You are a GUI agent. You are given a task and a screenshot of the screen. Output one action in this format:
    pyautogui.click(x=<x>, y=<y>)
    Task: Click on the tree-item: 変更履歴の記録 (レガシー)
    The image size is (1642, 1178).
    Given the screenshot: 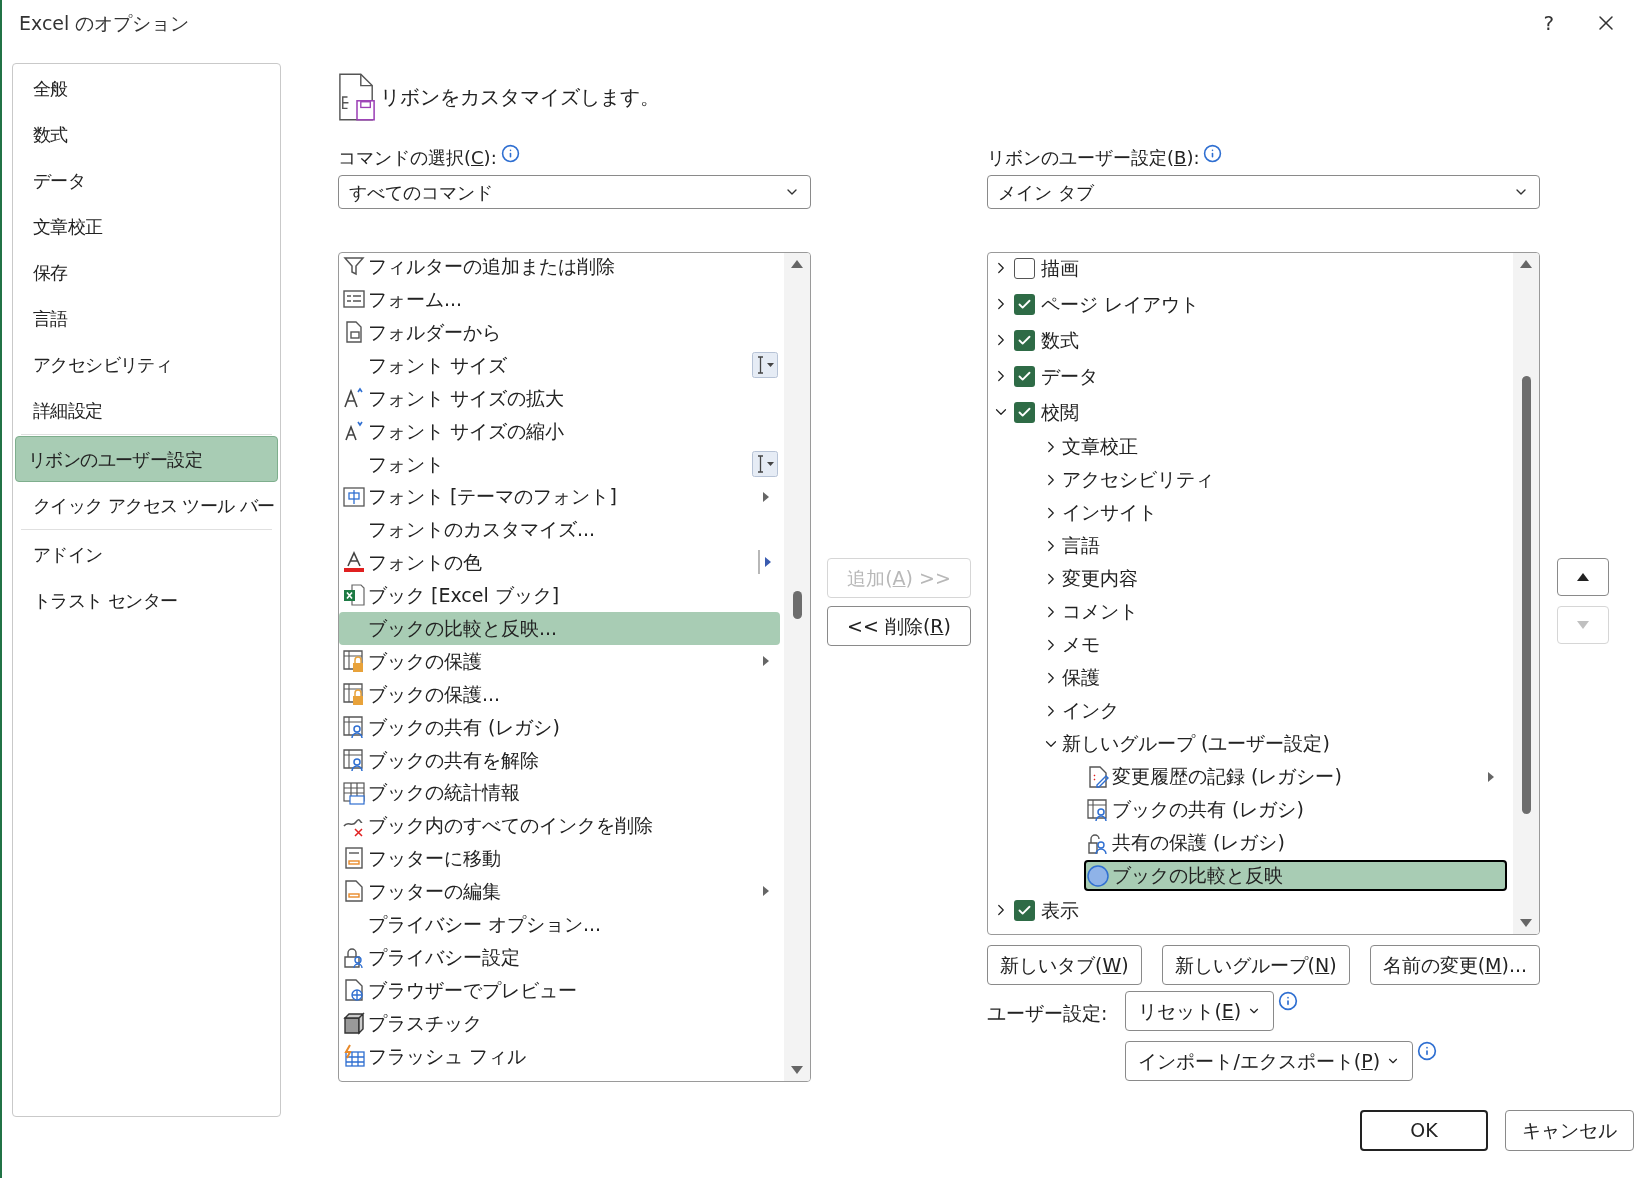 What is the action you would take?
    pyautogui.click(x=1295, y=776)
    